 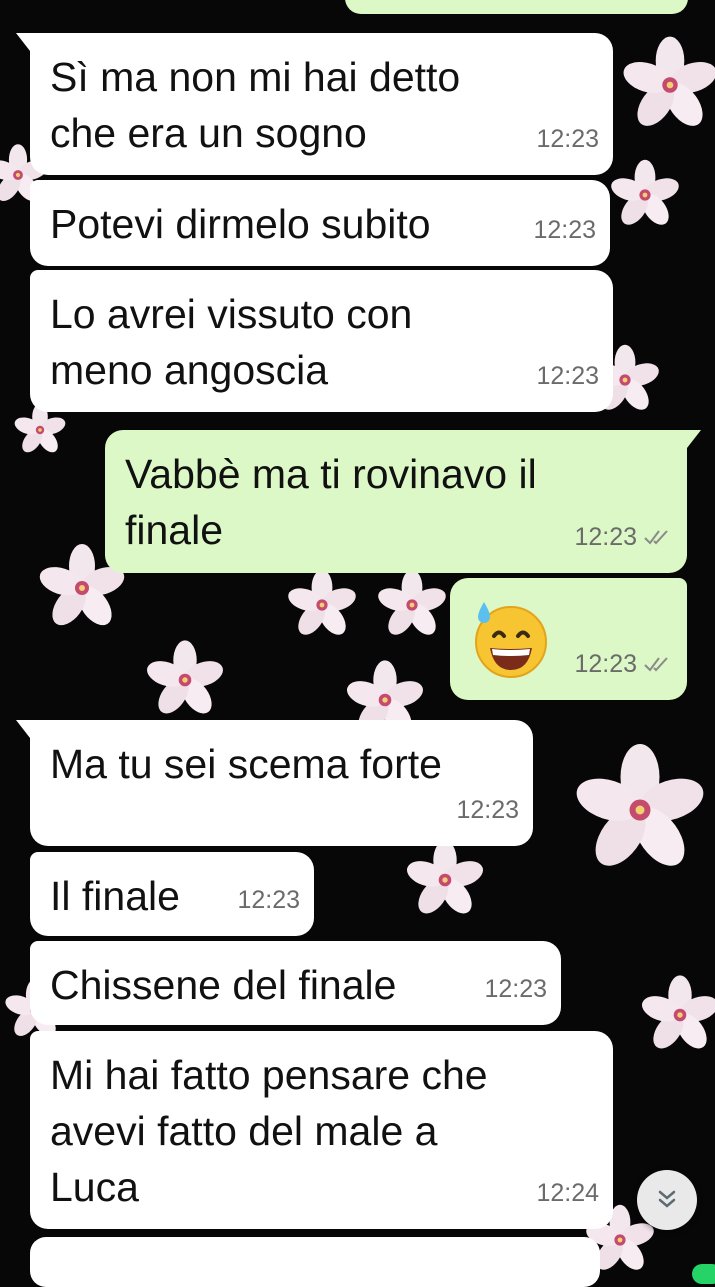 I want to click on message-text: Potevi dirmelo subito, so click(x=240, y=224).